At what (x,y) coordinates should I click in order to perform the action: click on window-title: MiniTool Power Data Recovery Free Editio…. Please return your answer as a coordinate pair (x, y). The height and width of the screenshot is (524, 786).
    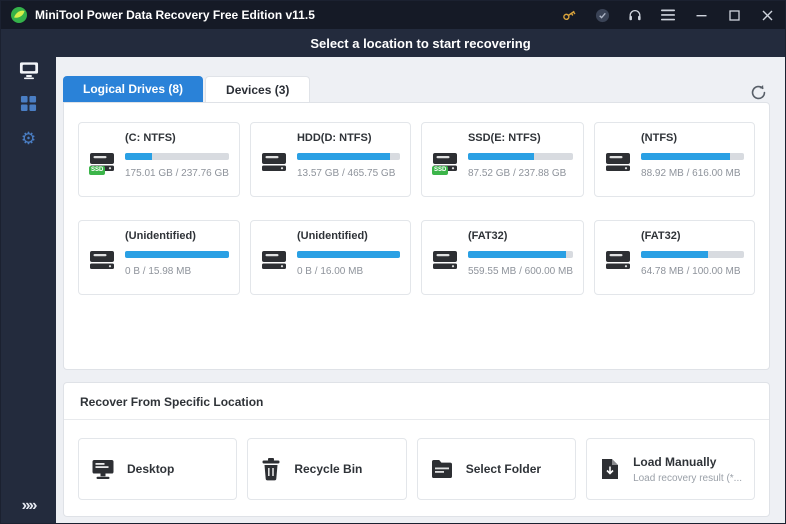
    Looking at the image, I should click on (175, 15).